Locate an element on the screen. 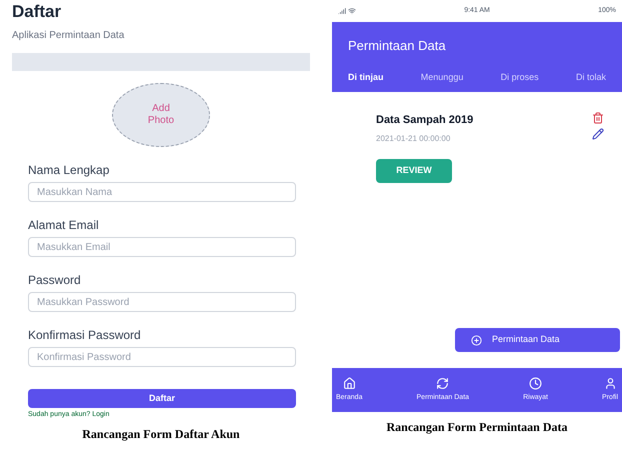 Image resolution: width=622 pixels, height=450 pixels. form-title: Daftar is located at coordinates (37, 12).